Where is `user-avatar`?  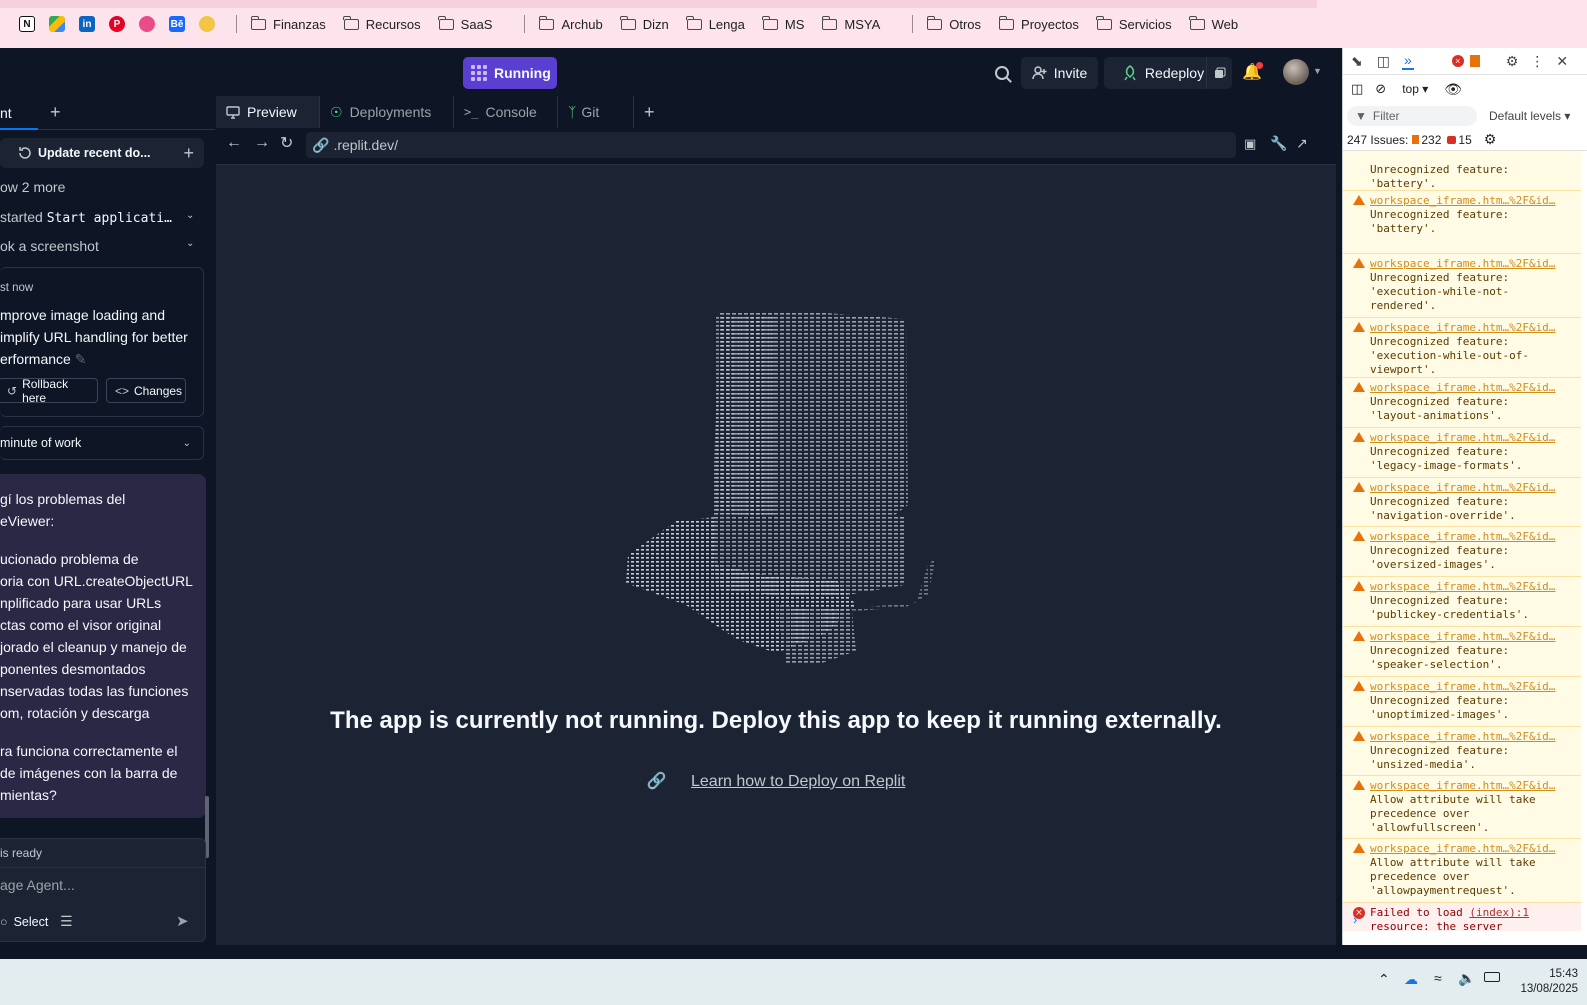
user-avatar is located at coordinates (1296, 72).